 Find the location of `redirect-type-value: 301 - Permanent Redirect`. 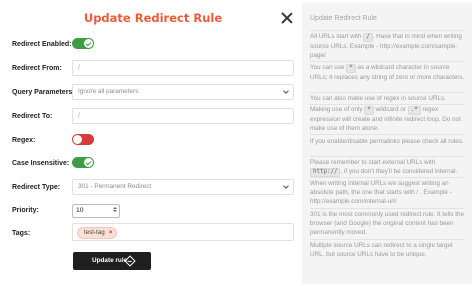

redirect-type-value: 301 - Permanent Redirect is located at coordinates (115, 186).